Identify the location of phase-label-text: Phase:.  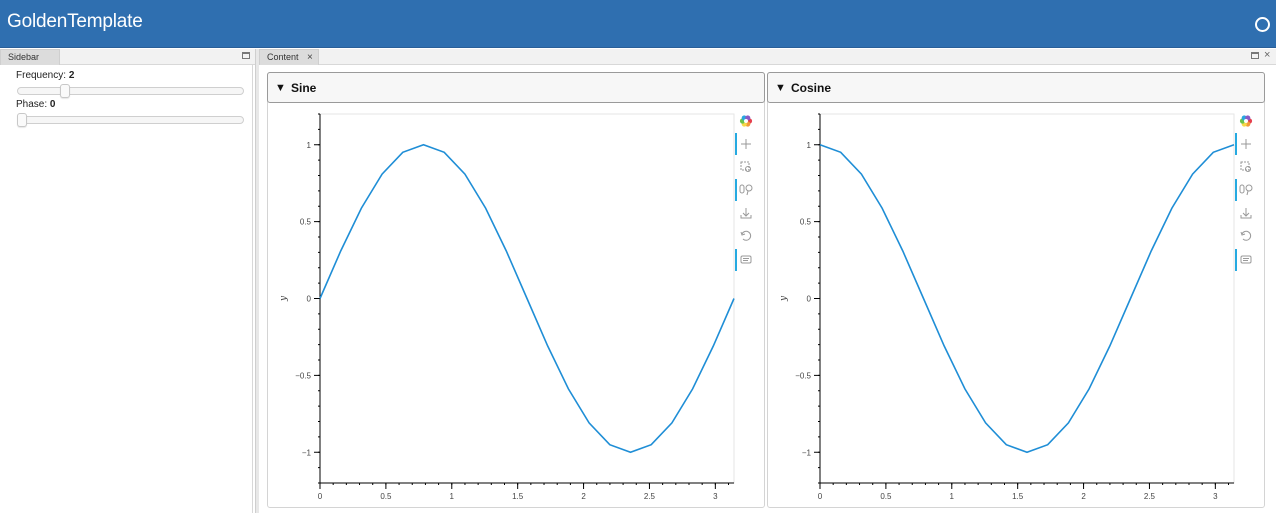
(33, 104).